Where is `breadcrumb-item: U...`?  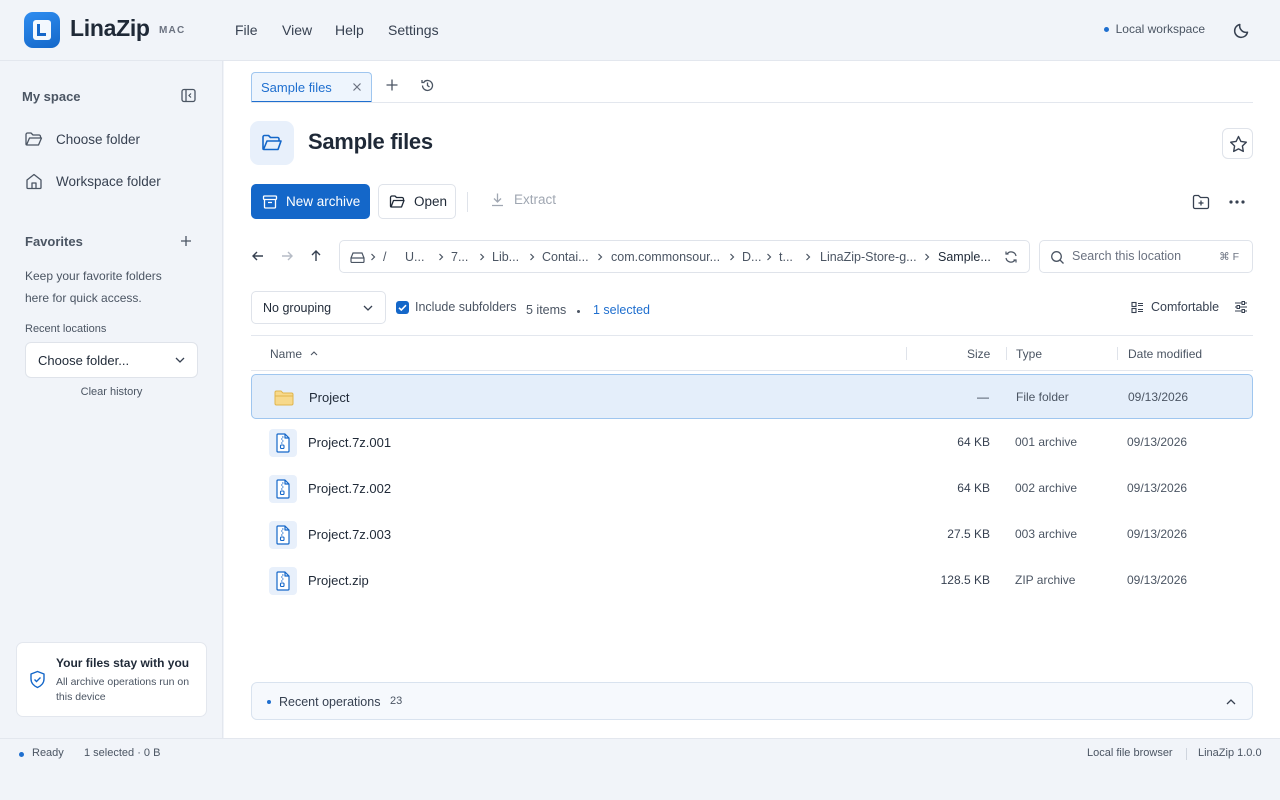 breadcrumb-item: U... is located at coordinates (414, 257).